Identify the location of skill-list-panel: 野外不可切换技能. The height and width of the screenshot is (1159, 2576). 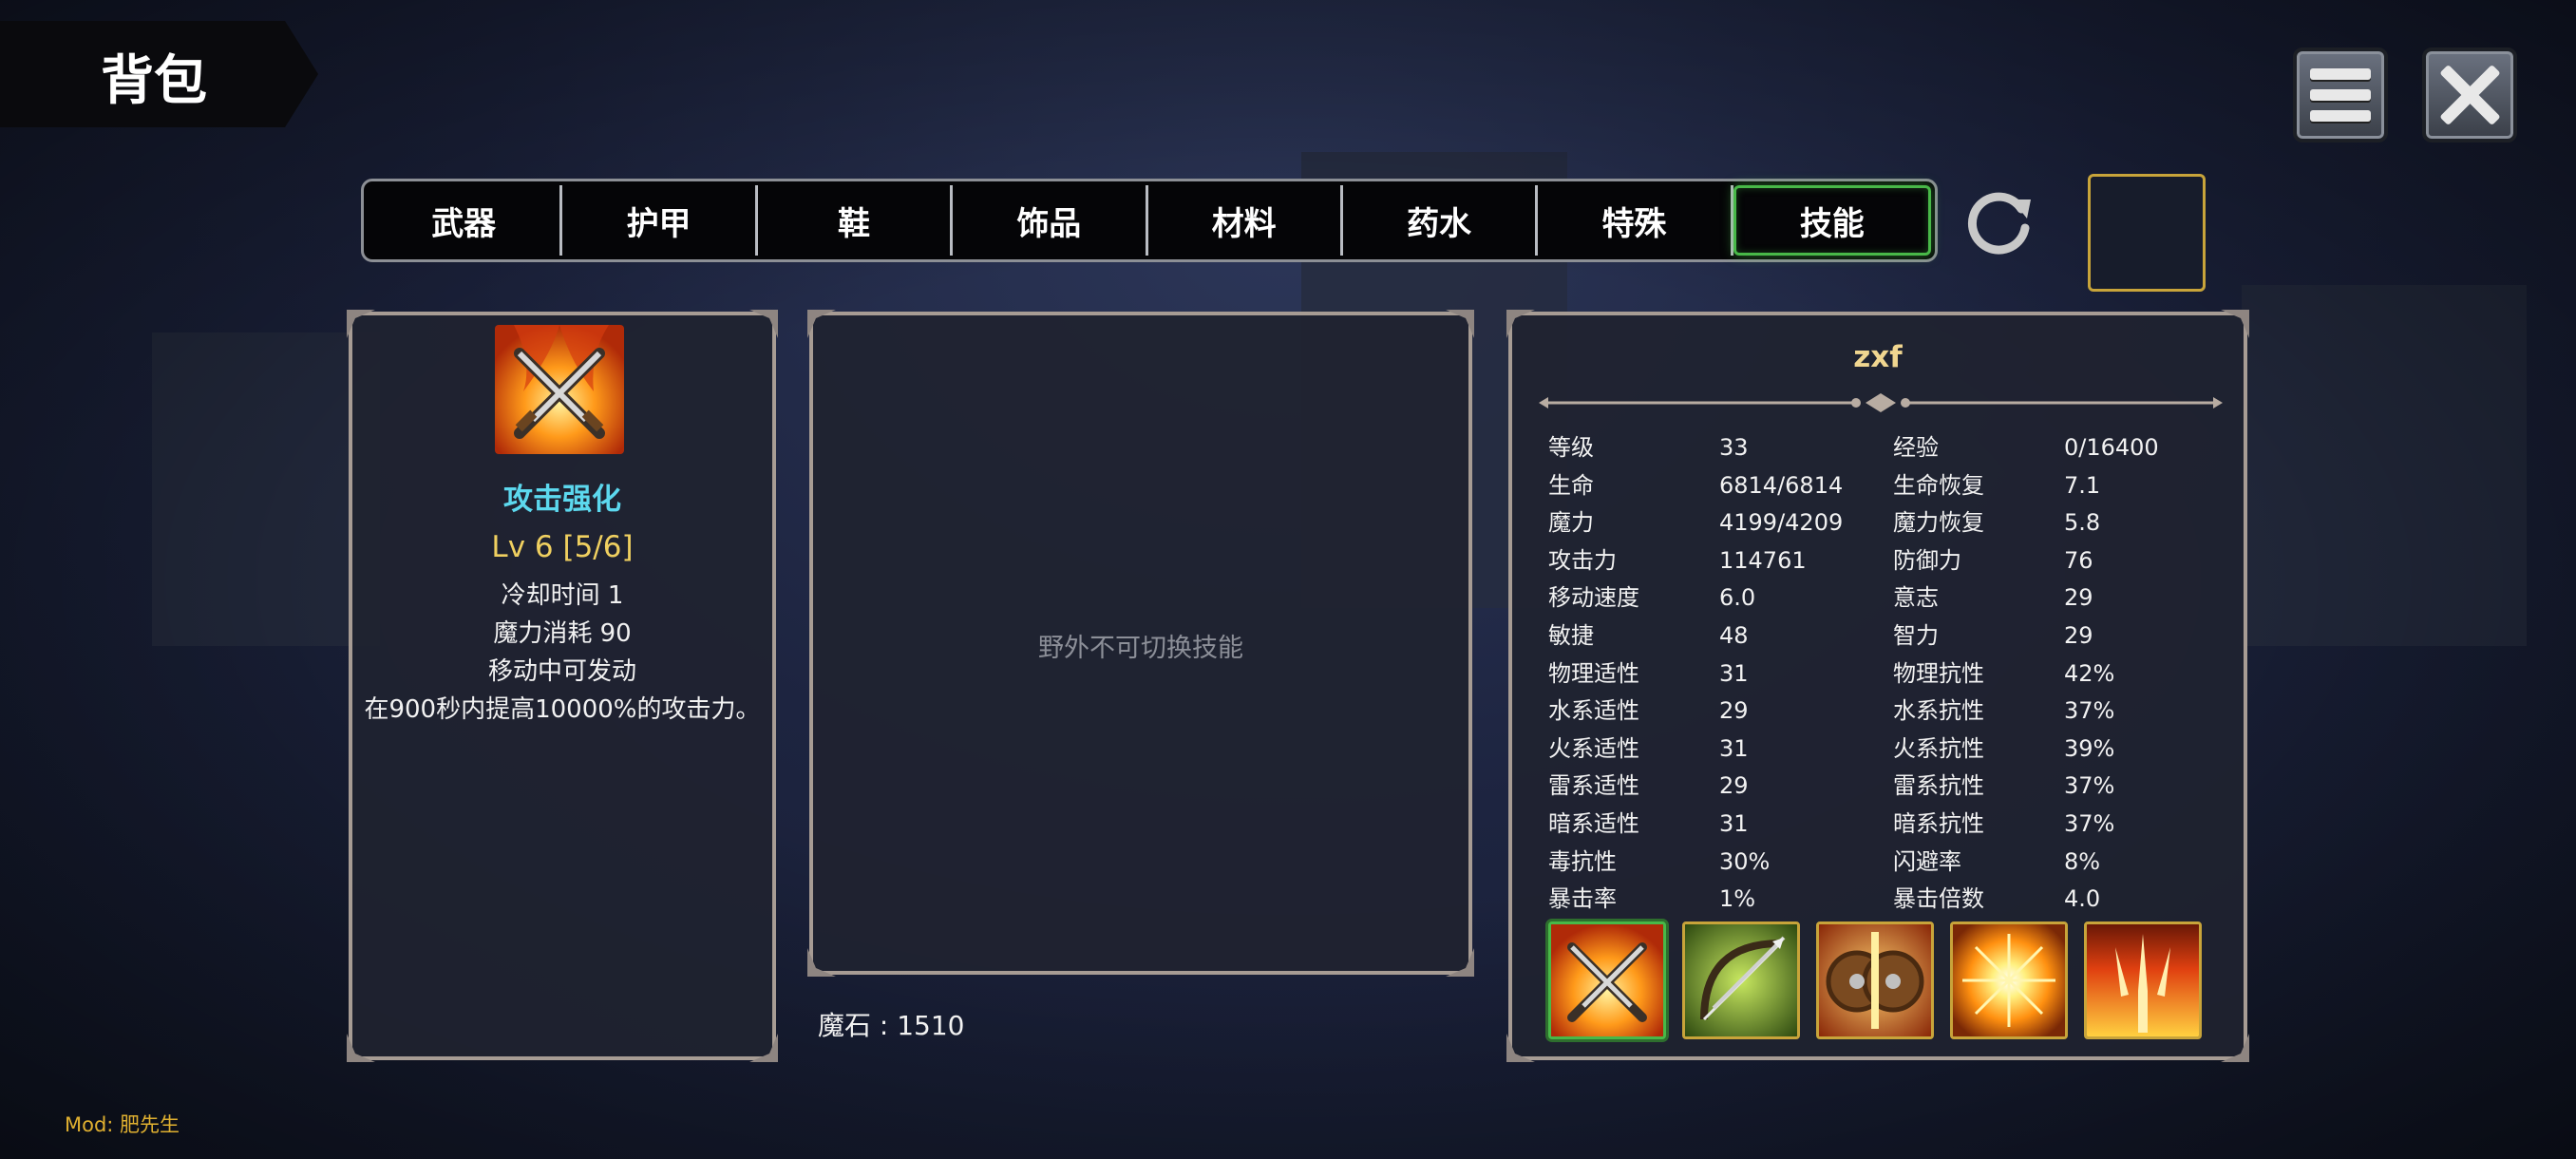
(1139, 642).